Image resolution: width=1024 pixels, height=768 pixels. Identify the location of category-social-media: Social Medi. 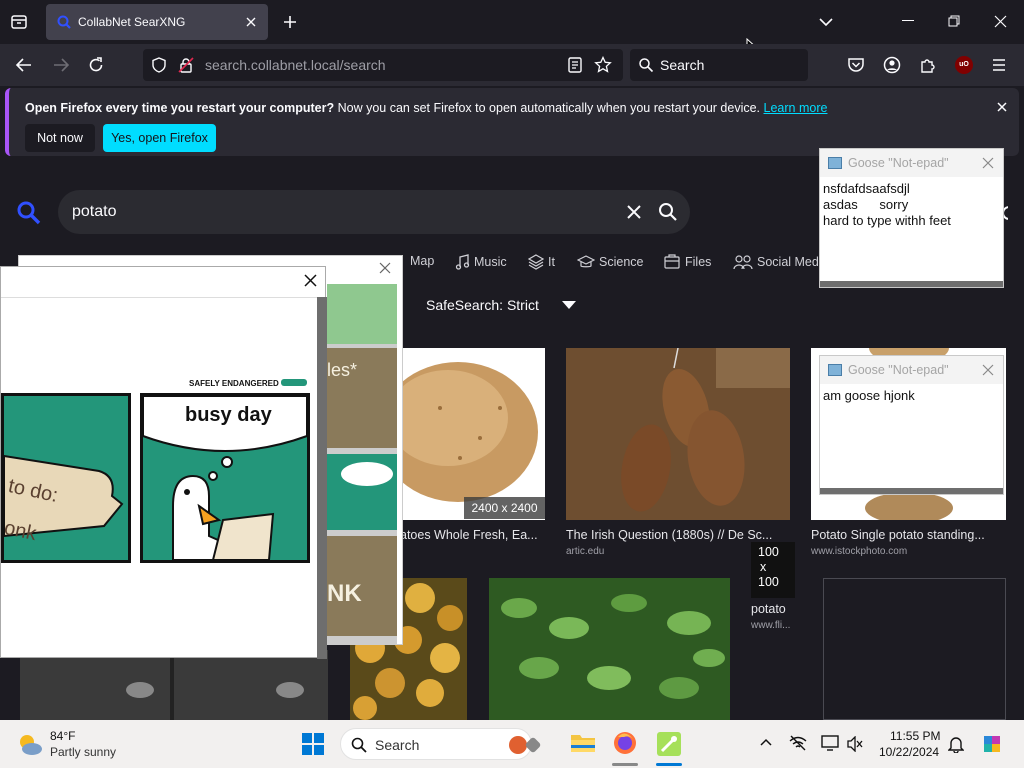
(777, 262).